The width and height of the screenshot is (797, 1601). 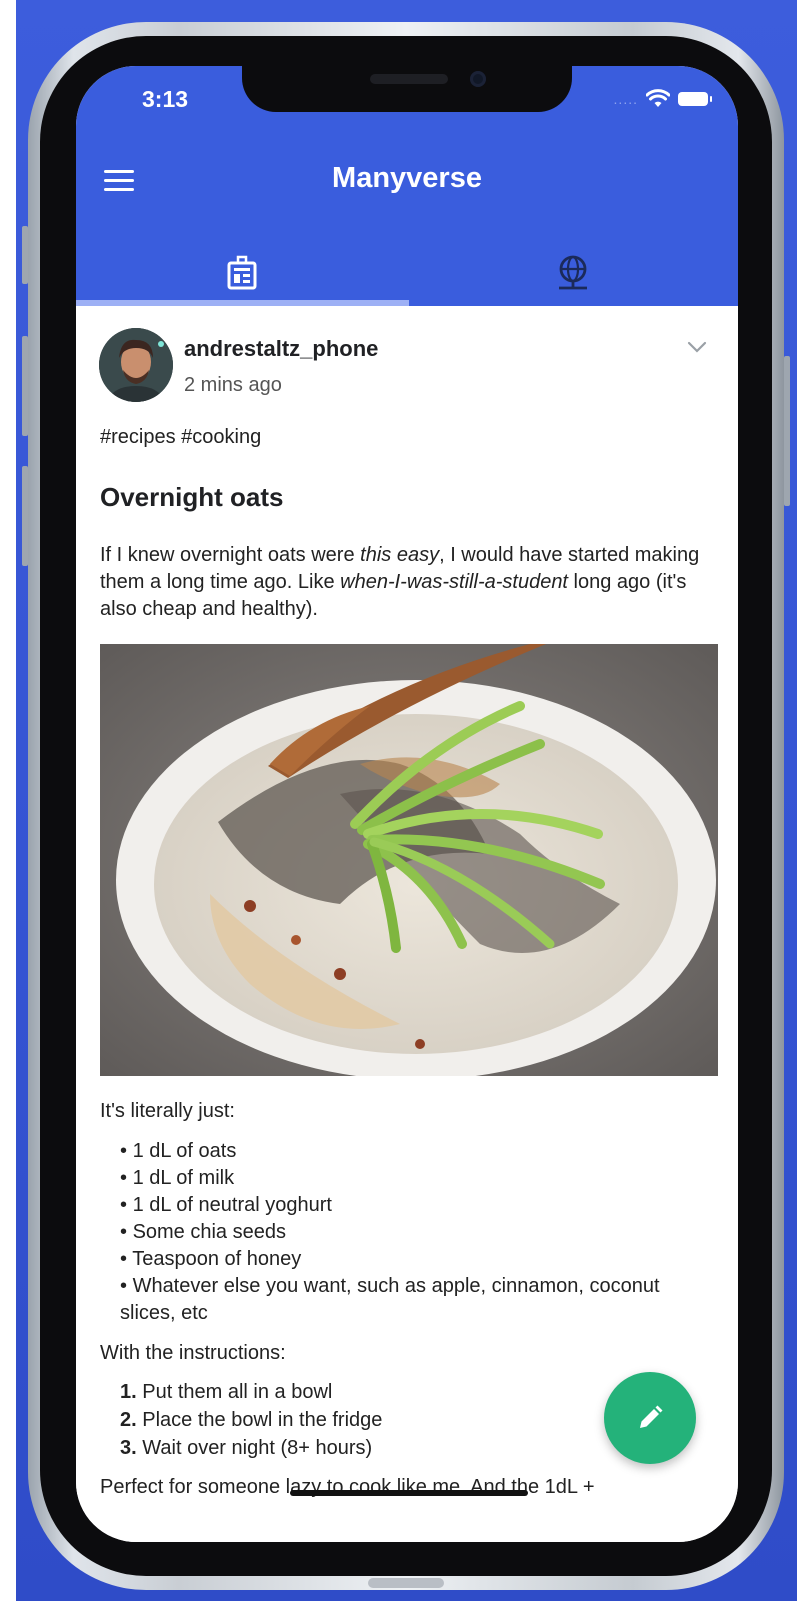 I want to click on list-item: 1 dL of oats, so click(x=400, y=1151).